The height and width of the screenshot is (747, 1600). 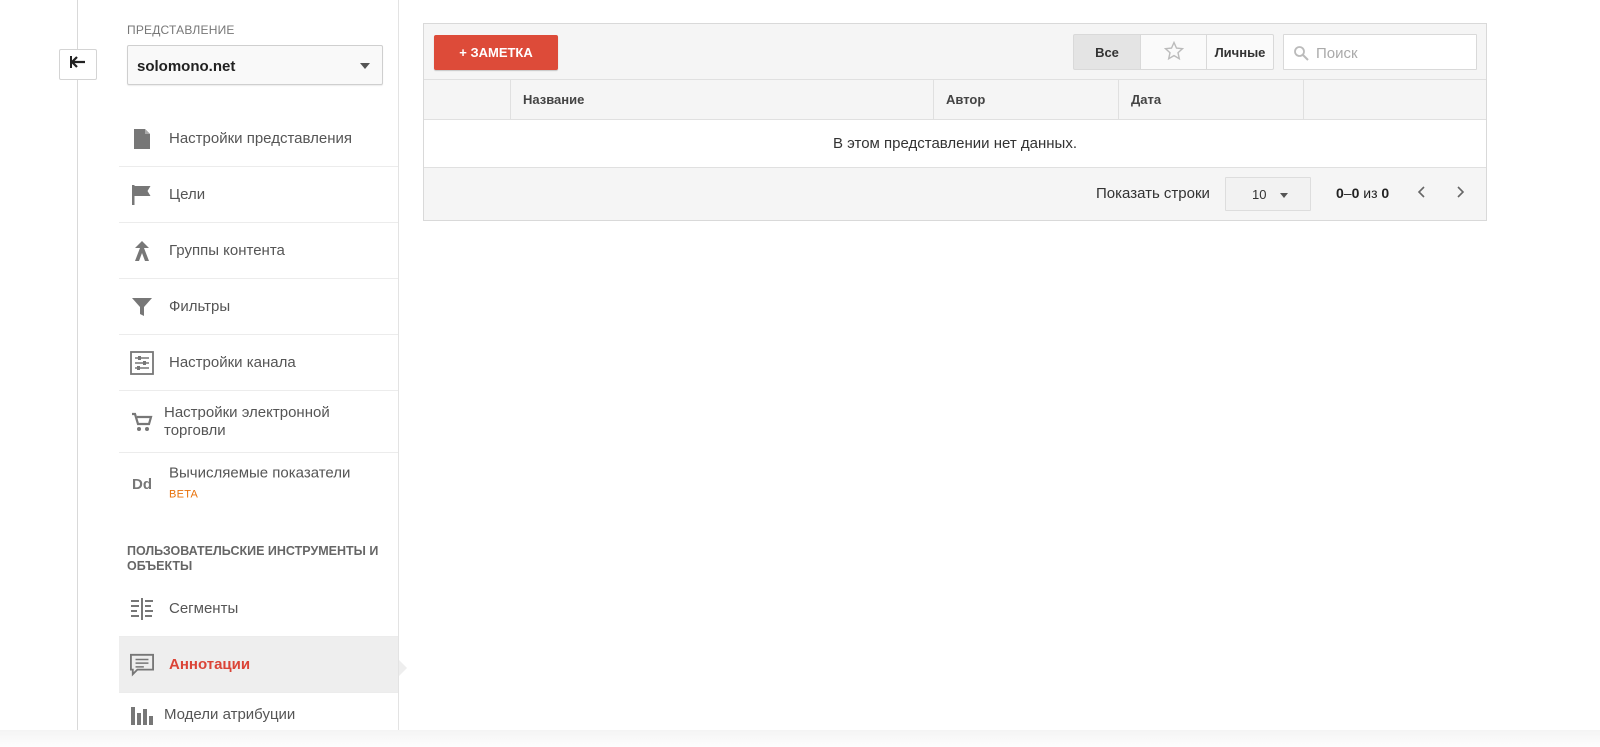 What do you see at coordinates (1240, 52) in the screenshot?
I see `filter-personal-button: Личные` at bounding box center [1240, 52].